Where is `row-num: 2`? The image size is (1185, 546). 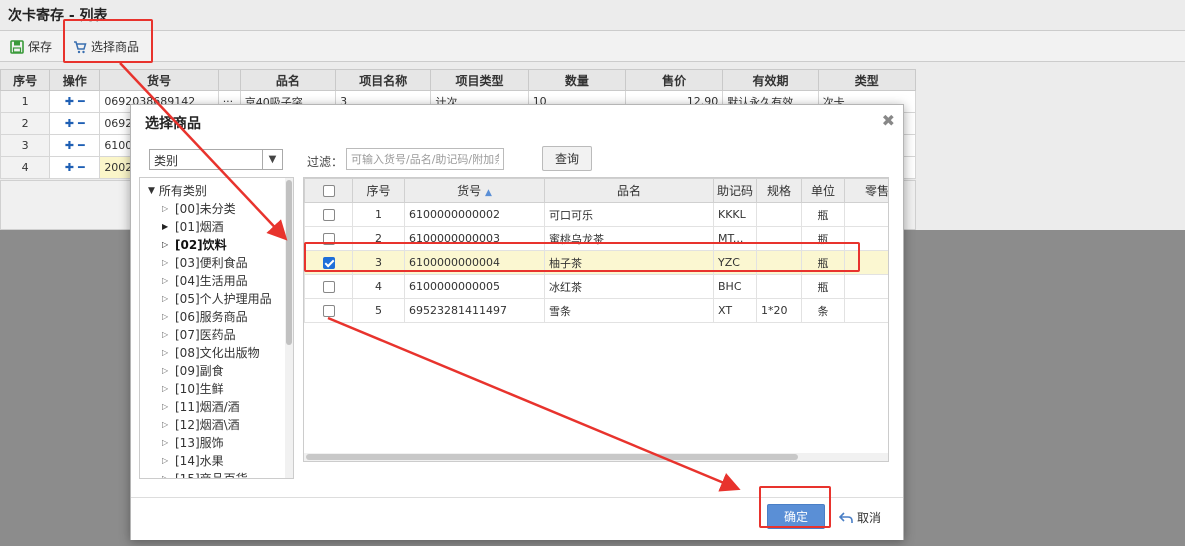
row-num: 2 is located at coordinates (25, 123).